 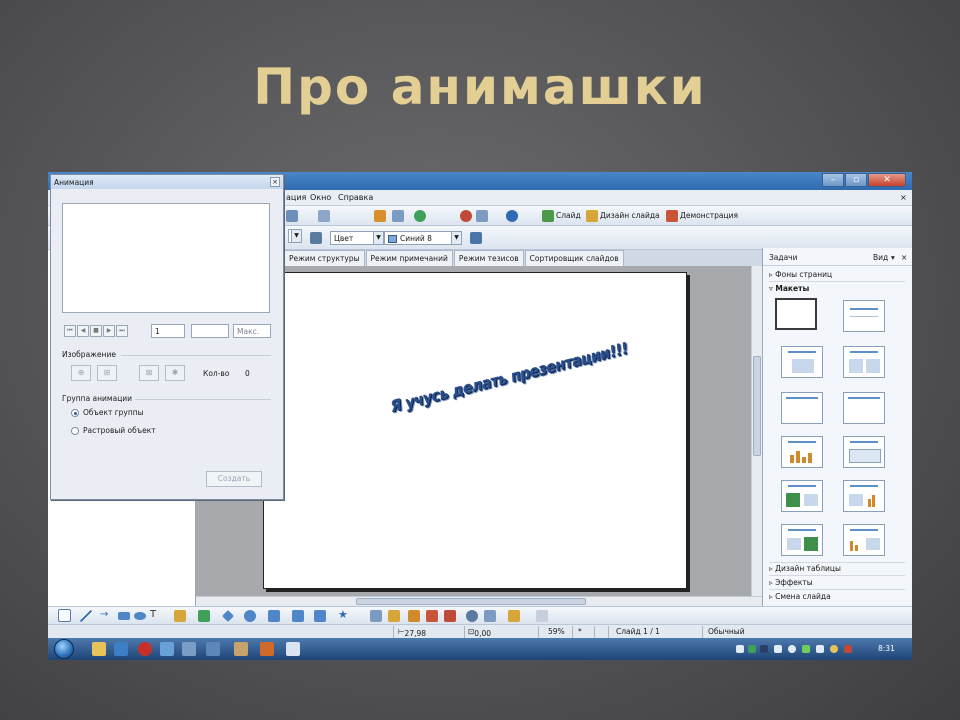 I want to click on fontwork-text: Я учусь делать презентации!!!, so click(x=509, y=377).